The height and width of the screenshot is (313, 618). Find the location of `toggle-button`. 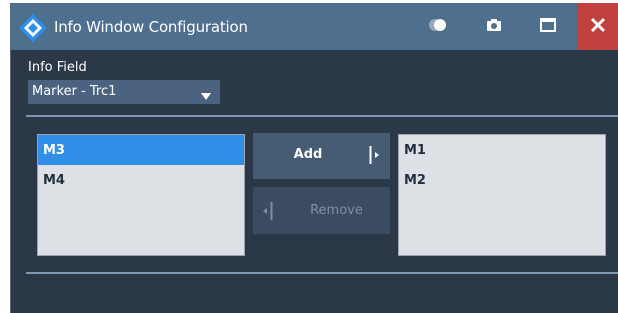

toggle-button is located at coordinates (438, 26).